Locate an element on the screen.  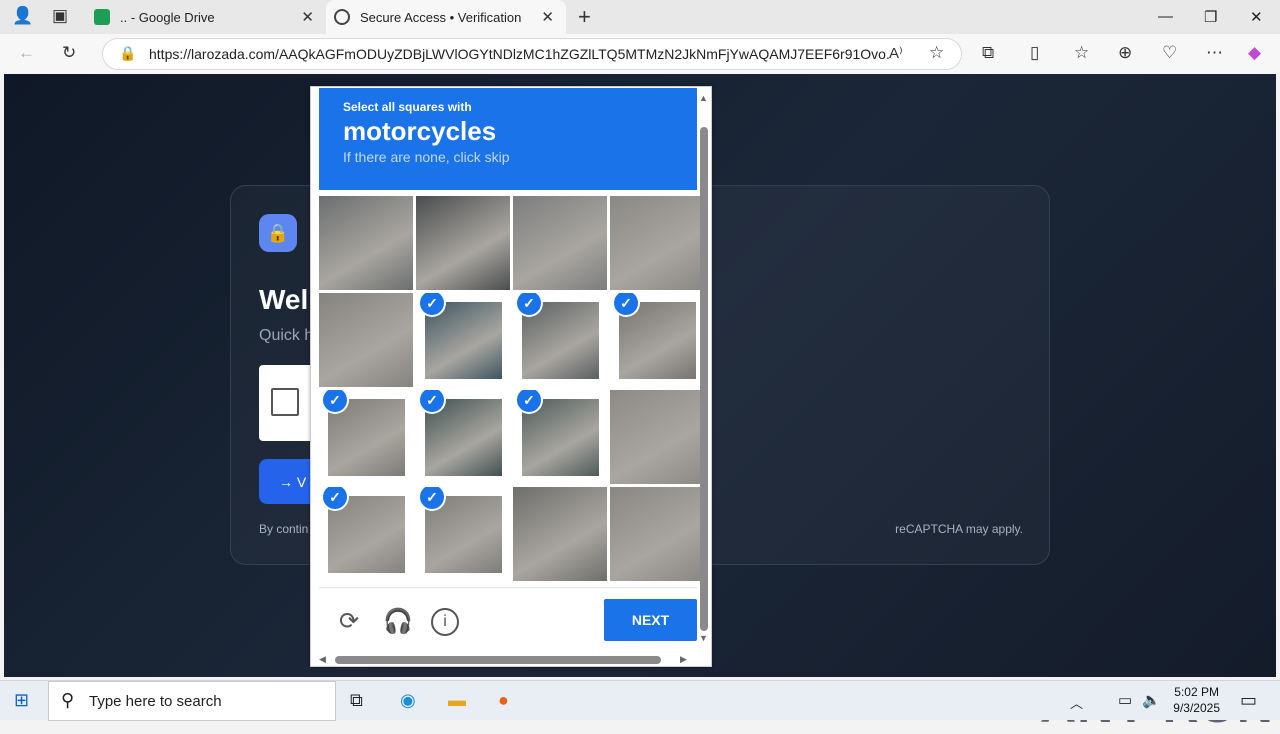
recaptcha-note: reCAPTCHA may apply. is located at coordinates (959, 529).